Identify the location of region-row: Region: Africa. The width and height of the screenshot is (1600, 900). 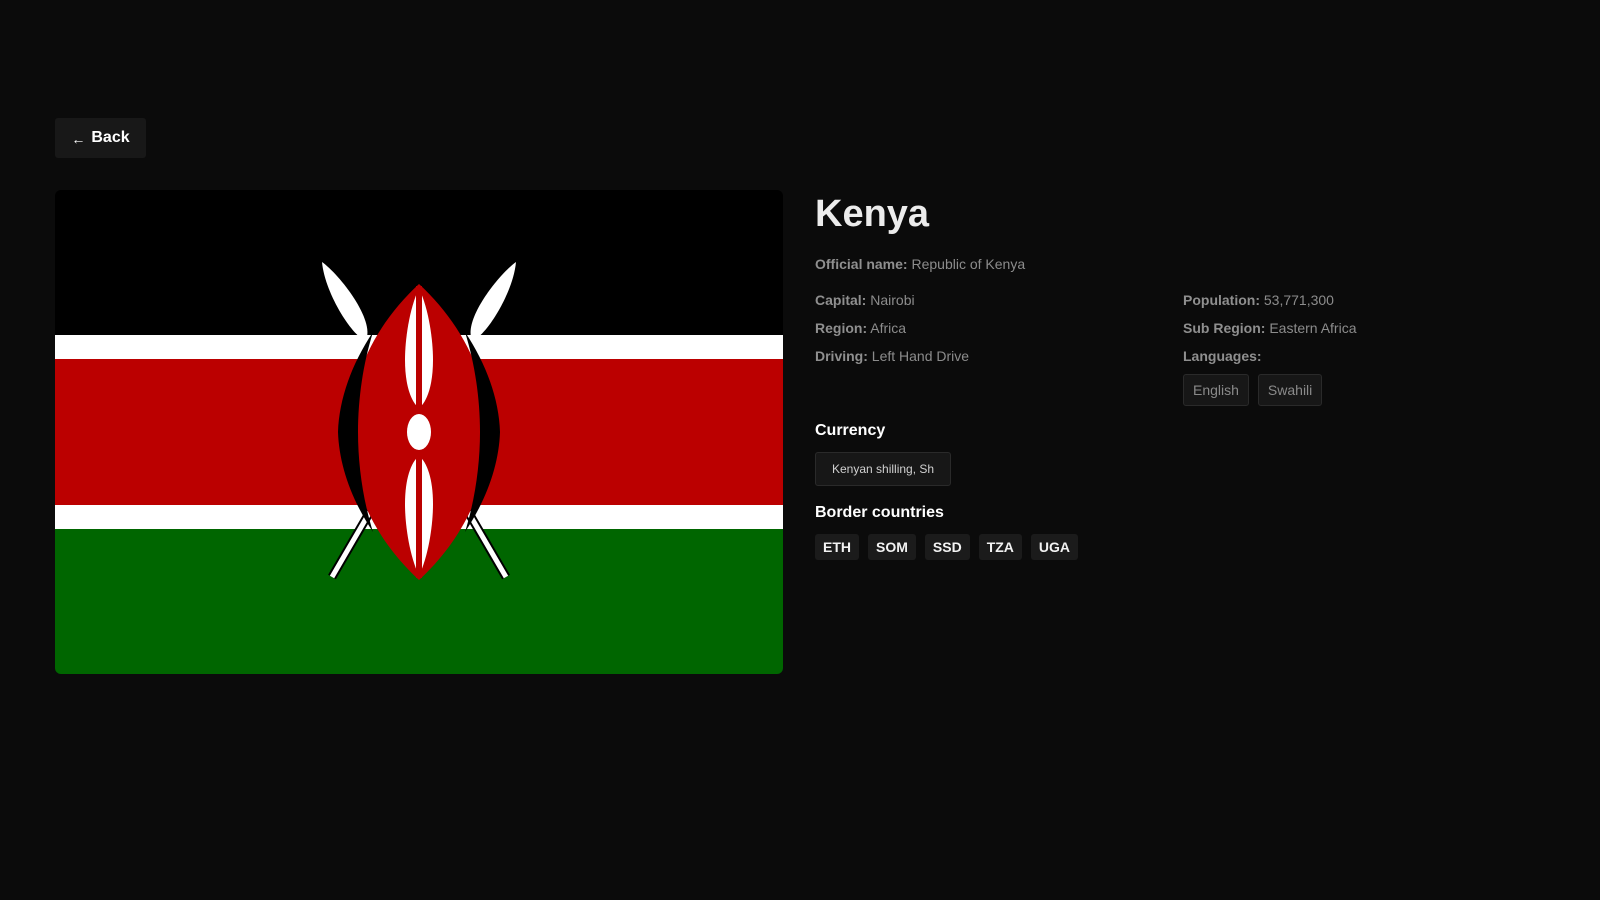
(860, 328).